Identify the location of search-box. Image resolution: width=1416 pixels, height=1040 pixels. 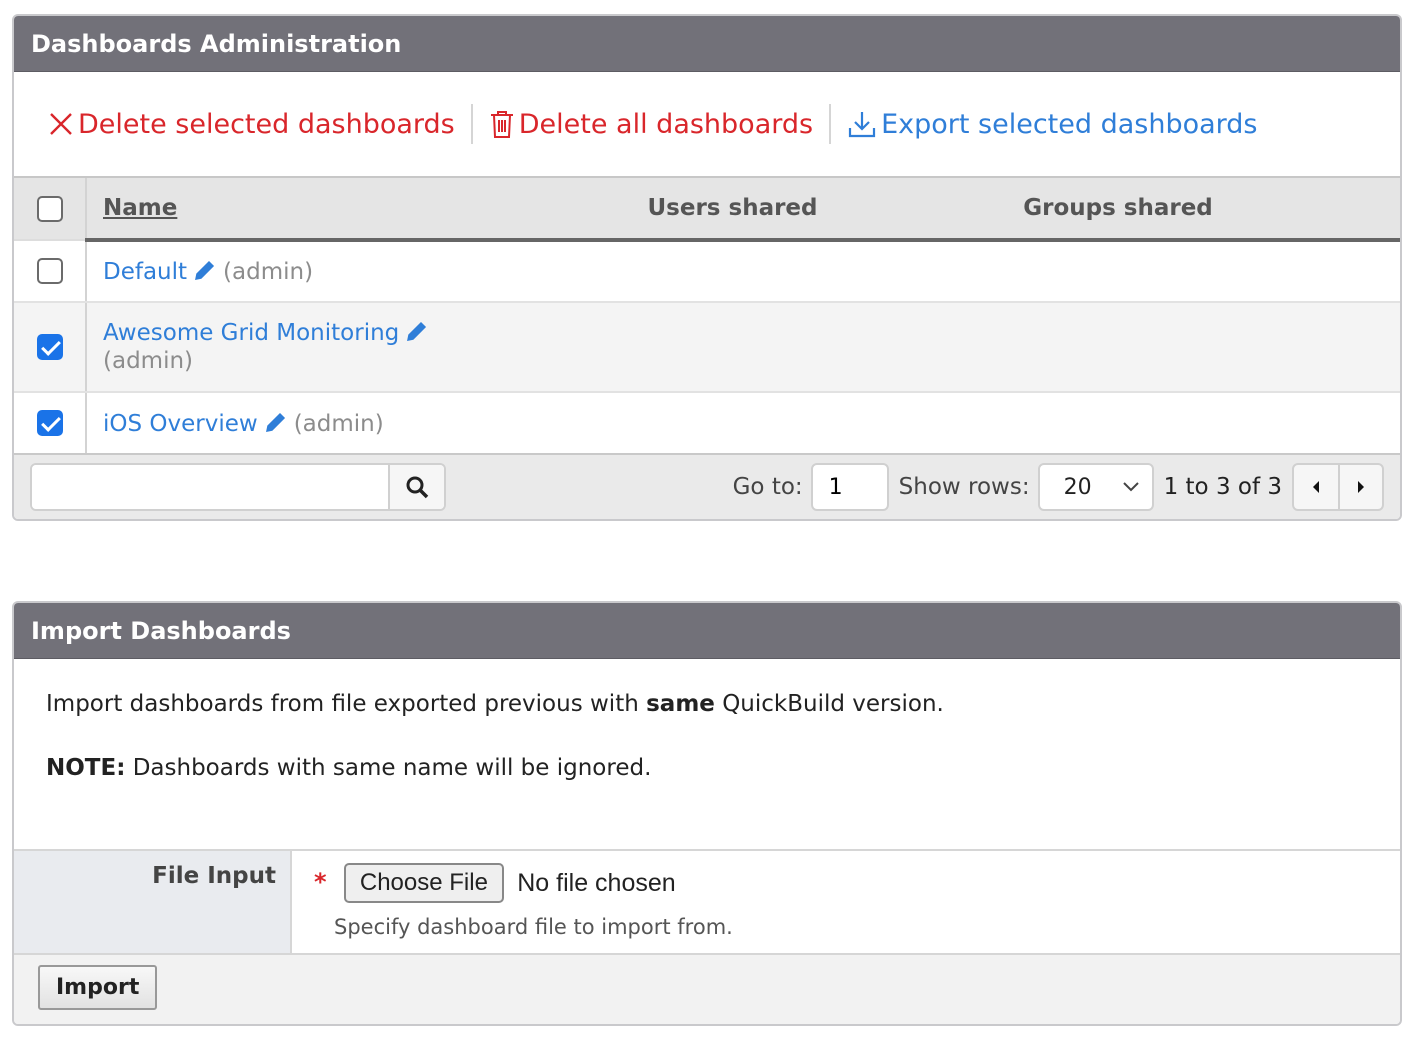
(238, 487).